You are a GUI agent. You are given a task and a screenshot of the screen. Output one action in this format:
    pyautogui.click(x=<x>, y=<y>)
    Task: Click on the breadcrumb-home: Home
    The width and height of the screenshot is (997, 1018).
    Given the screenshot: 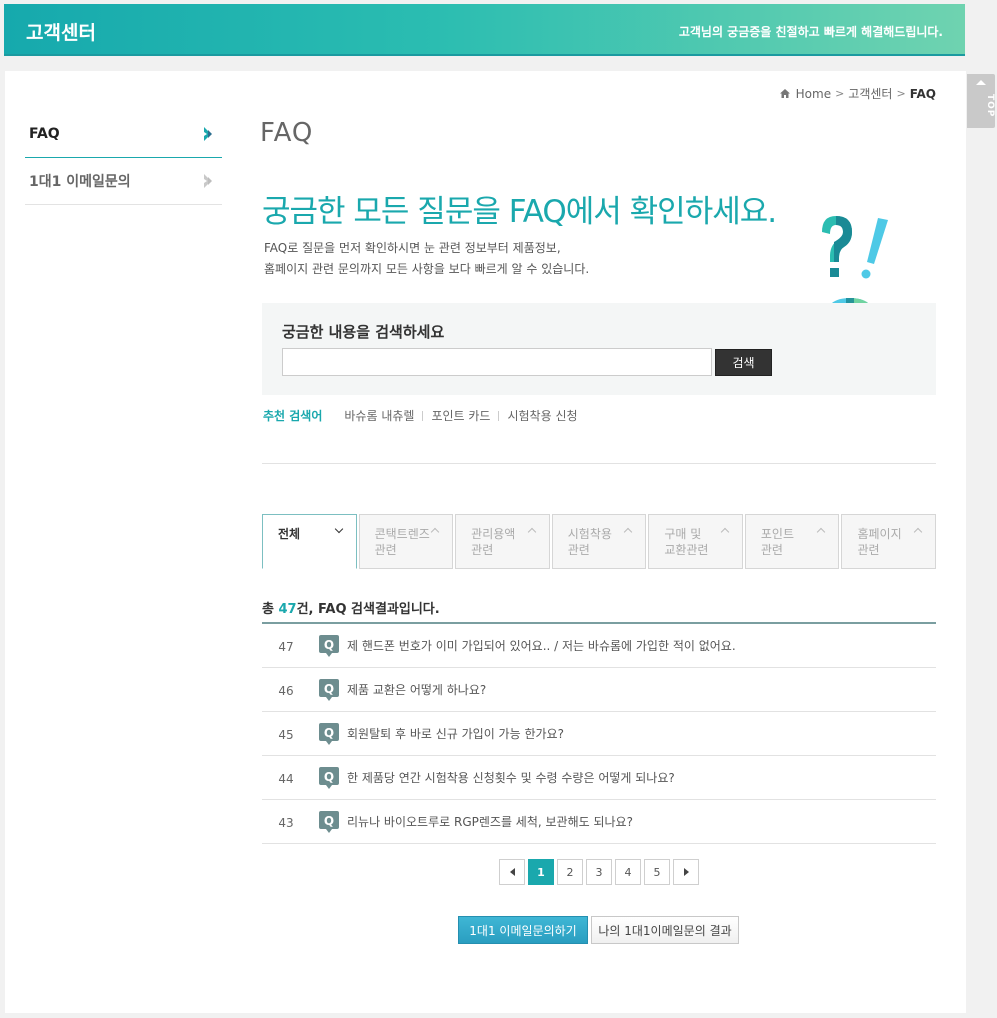 What is the action you would take?
    pyautogui.click(x=813, y=94)
    